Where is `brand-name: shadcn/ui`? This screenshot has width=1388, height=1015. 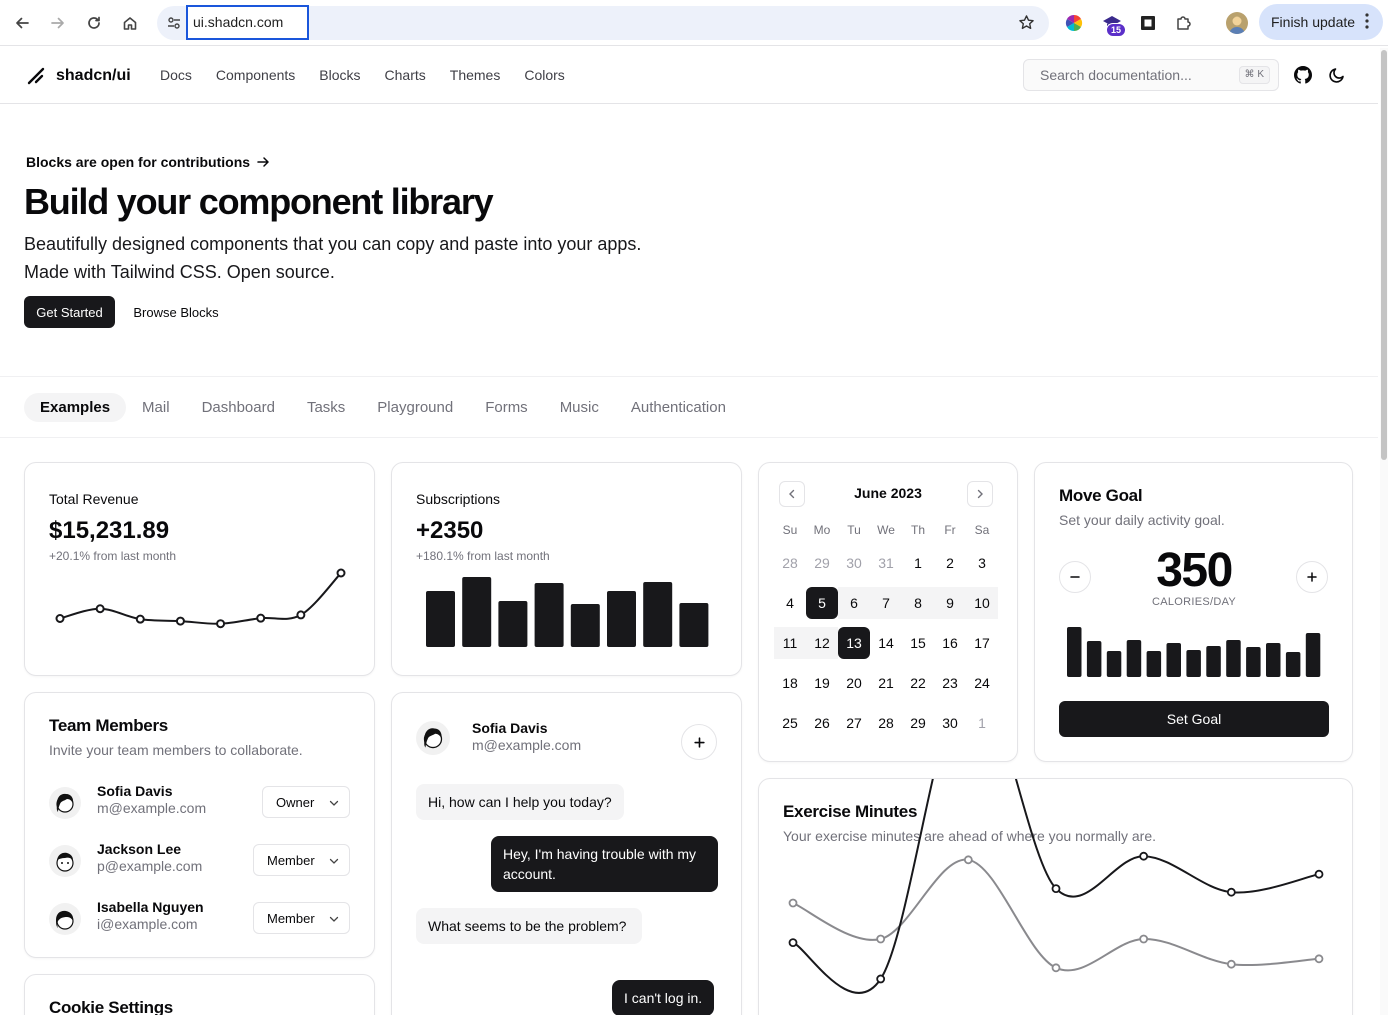
brand-name: shadcn/ui is located at coordinates (93, 75).